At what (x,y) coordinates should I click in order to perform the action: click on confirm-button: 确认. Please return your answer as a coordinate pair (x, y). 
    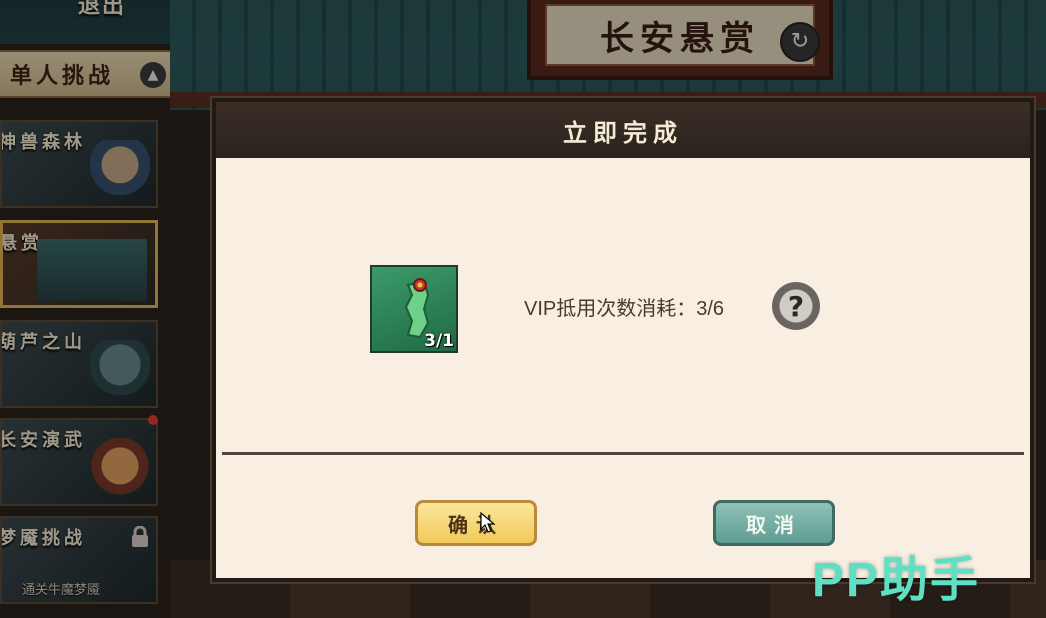
    Looking at the image, I should click on (476, 523).